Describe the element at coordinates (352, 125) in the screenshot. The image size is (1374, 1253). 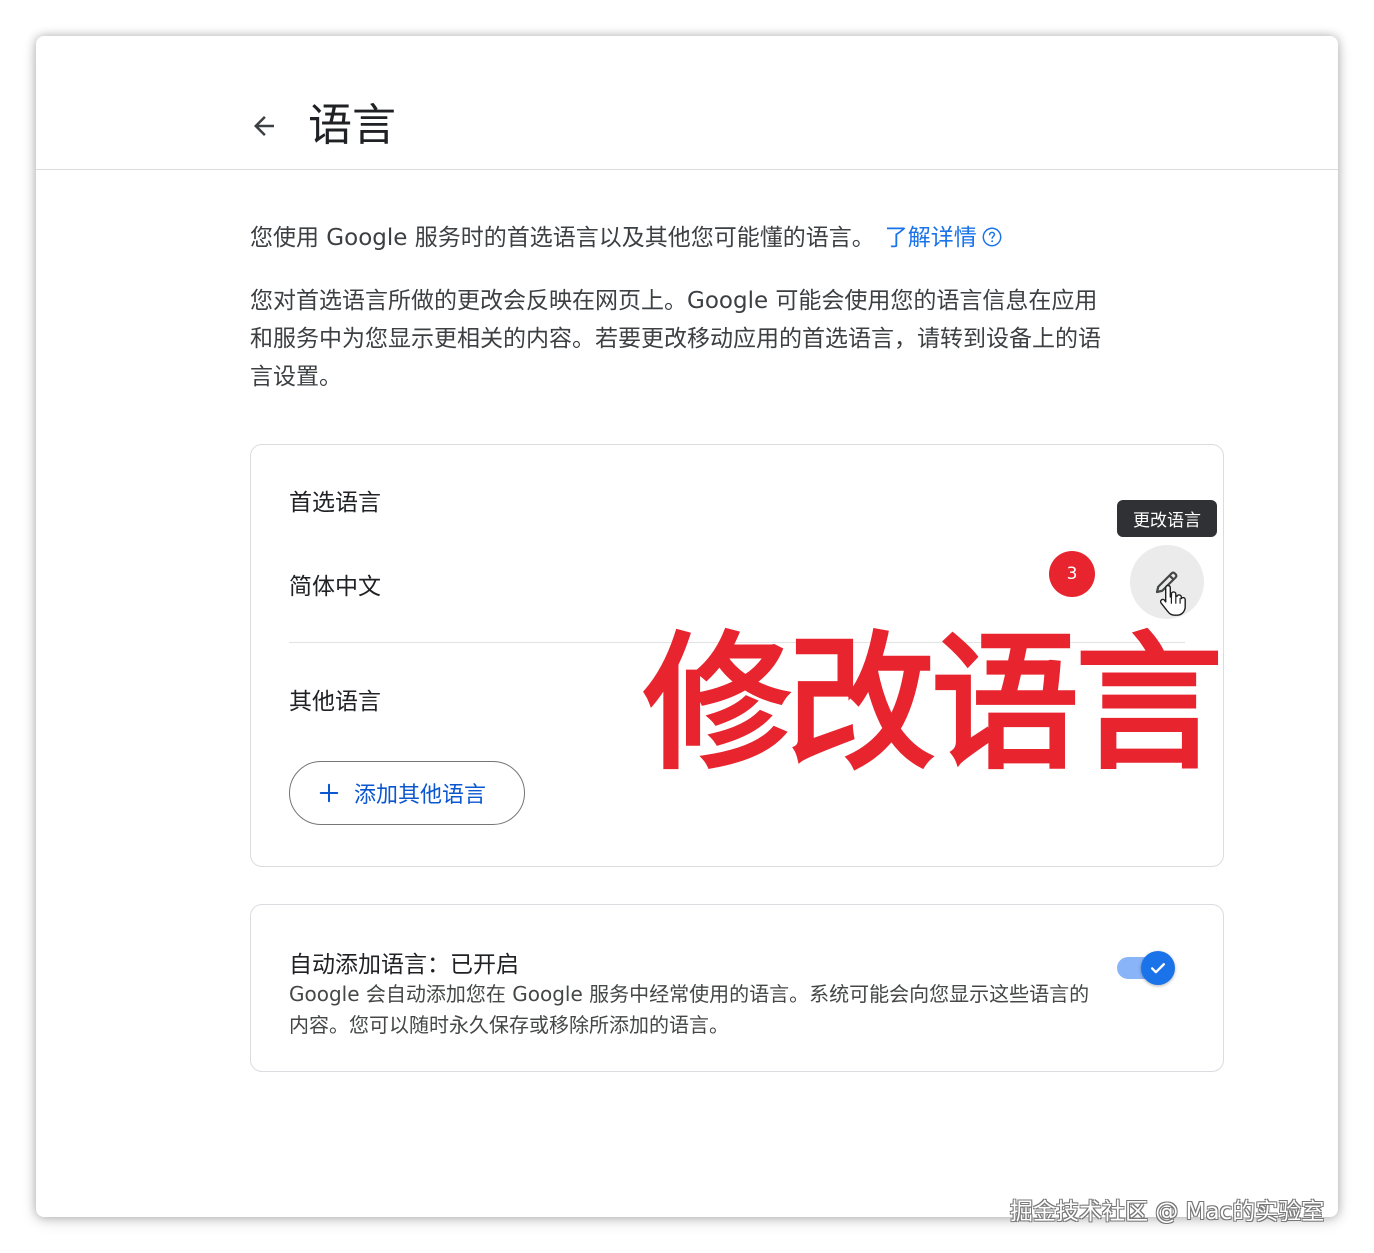
I see `page-title: 语言` at that location.